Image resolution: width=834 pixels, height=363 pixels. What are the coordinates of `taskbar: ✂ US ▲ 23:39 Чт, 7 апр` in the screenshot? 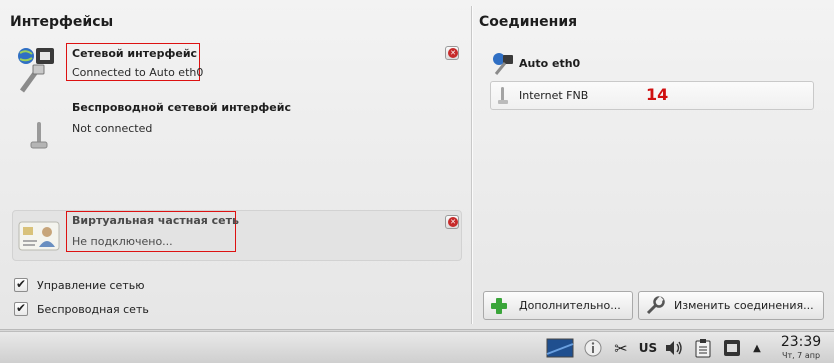 It's located at (417, 347).